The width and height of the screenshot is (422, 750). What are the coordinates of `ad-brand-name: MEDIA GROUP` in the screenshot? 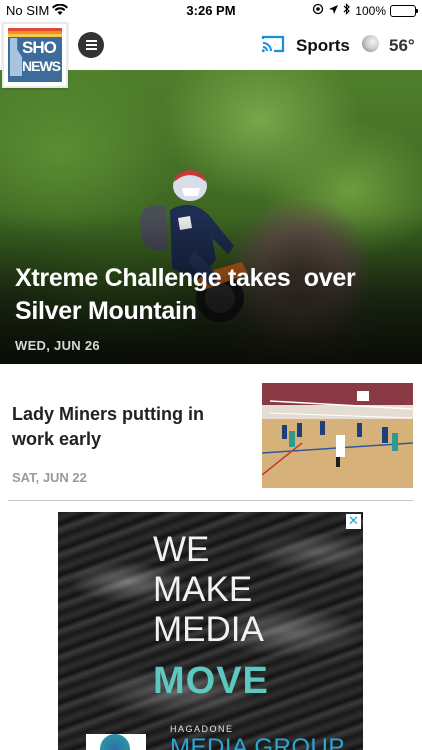 It's located at (257, 742).